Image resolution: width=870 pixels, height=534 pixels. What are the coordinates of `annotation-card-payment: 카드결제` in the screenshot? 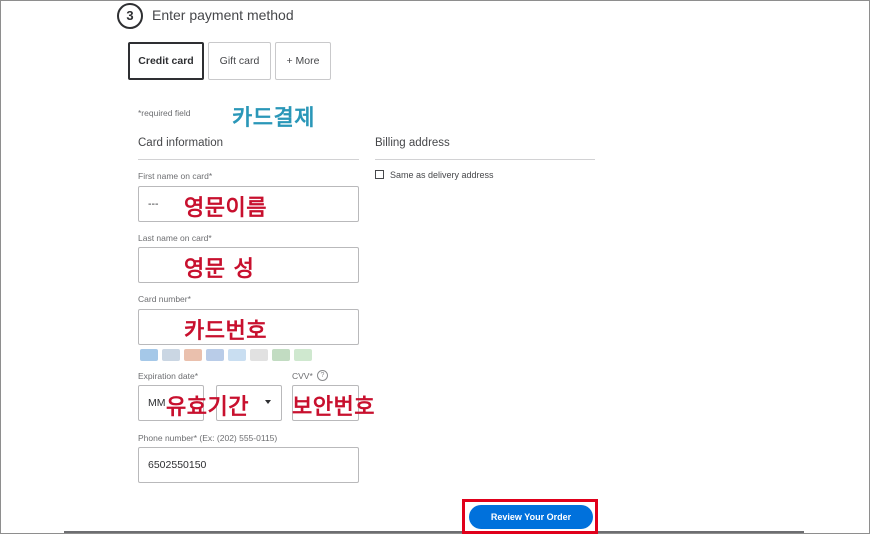 It's located at (273, 118).